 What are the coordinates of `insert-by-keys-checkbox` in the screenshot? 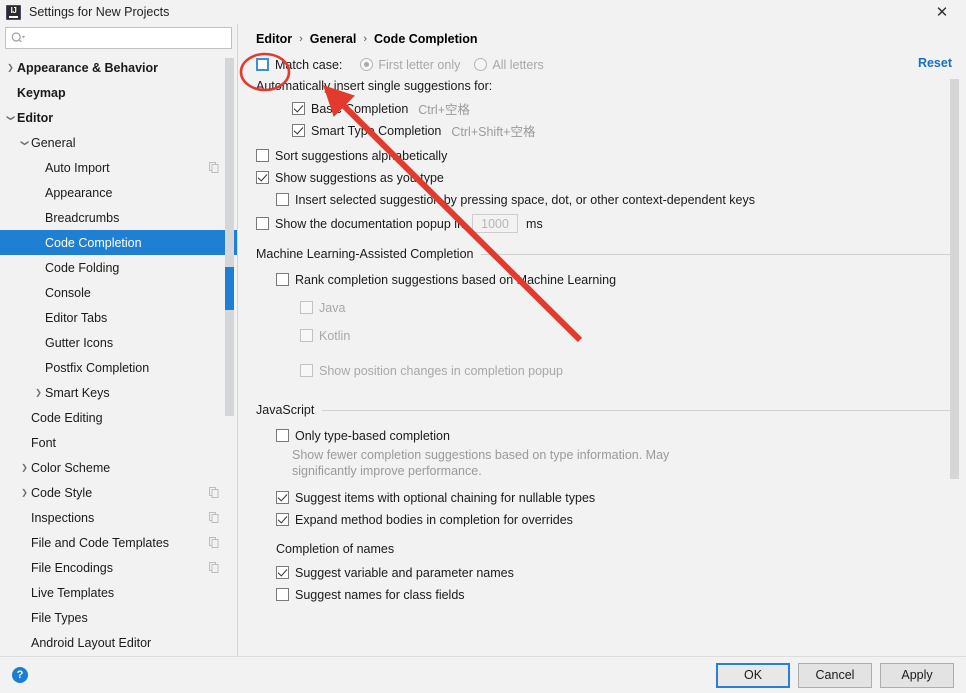 It's located at (282, 199).